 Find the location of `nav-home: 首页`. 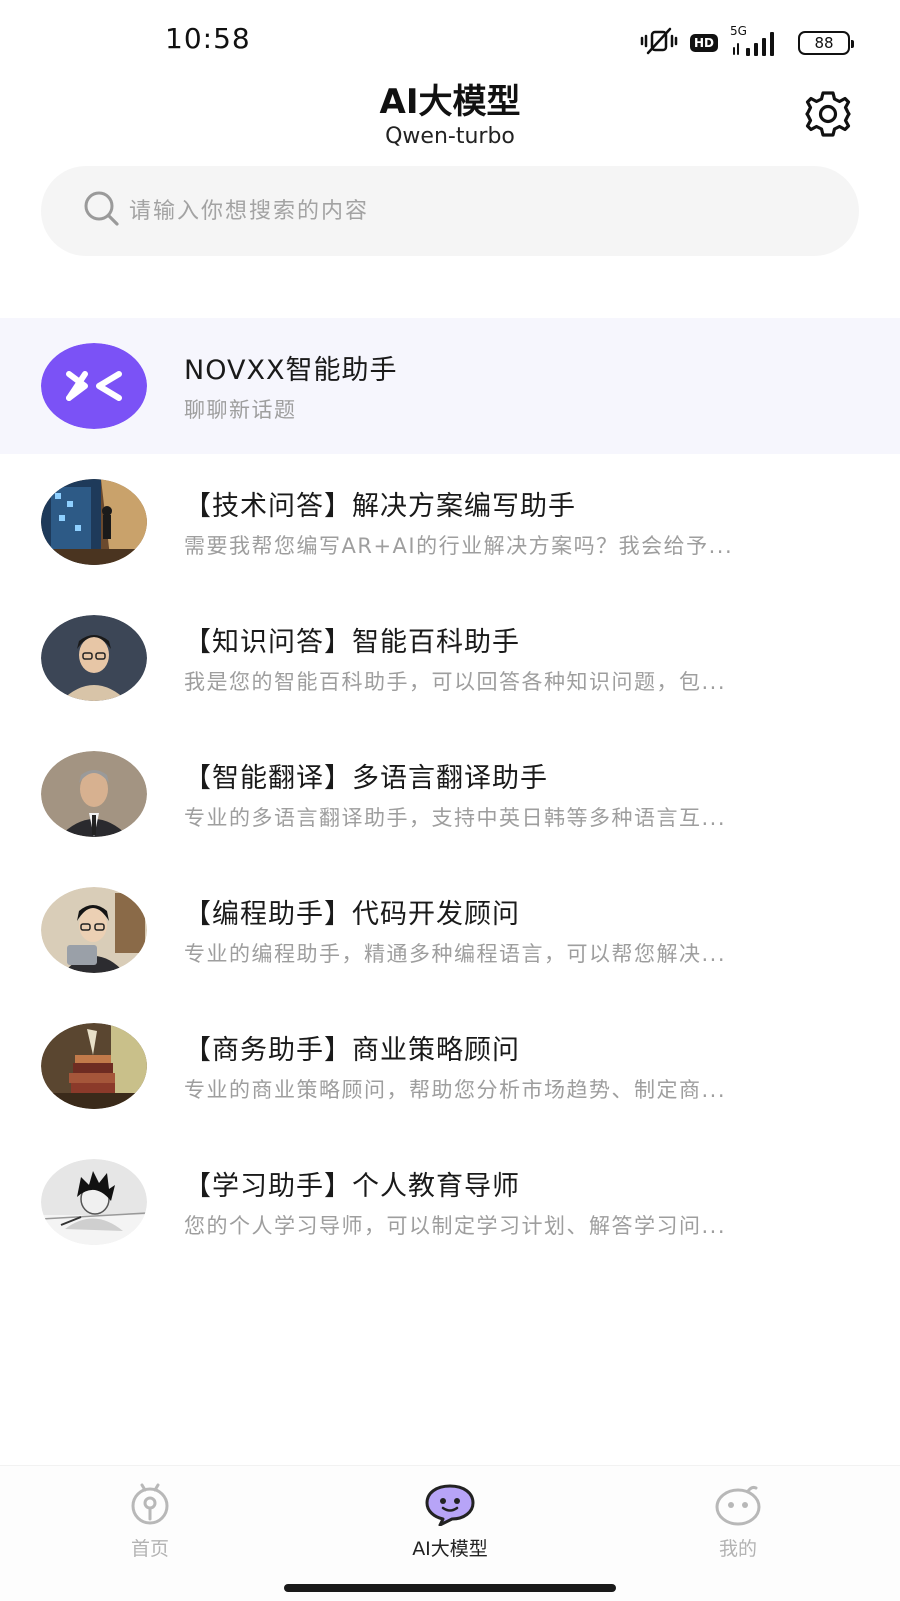

nav-home: 首页 is located at coordinates (150, 1521).